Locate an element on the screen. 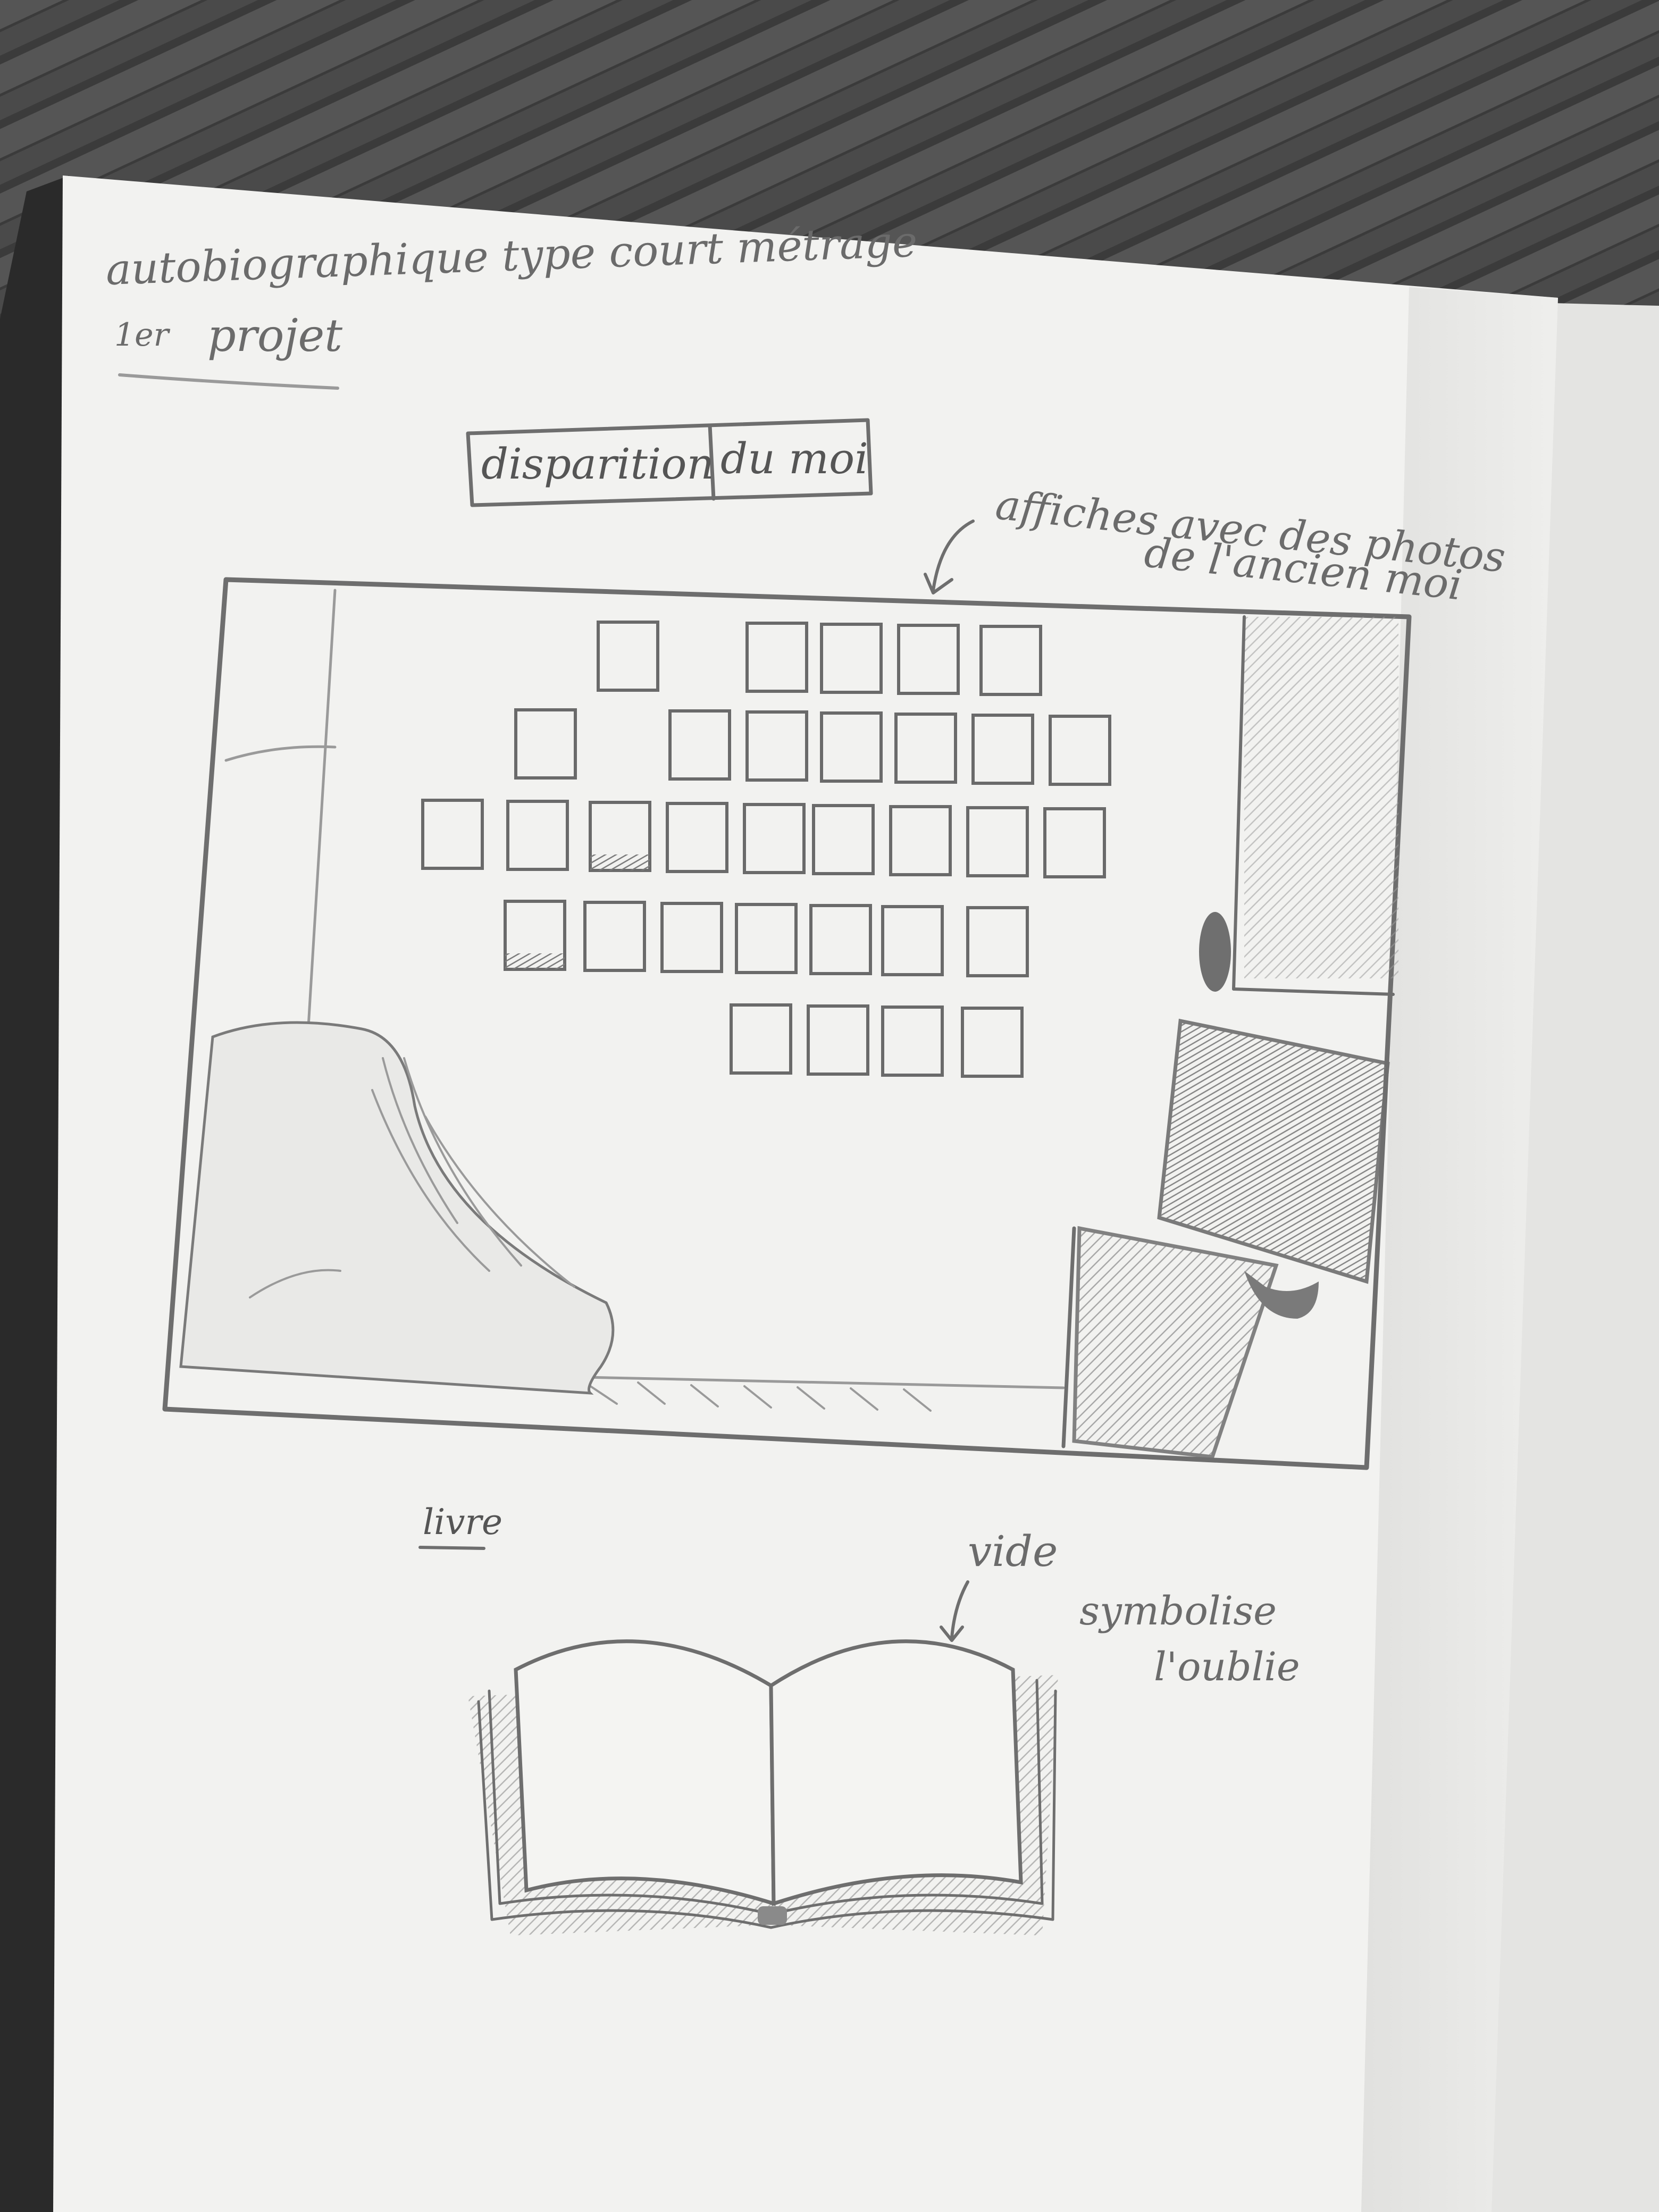 The width and height of the screenshot is (1659, 2212). label-livre: livre is located at coordinates (462, 1522).